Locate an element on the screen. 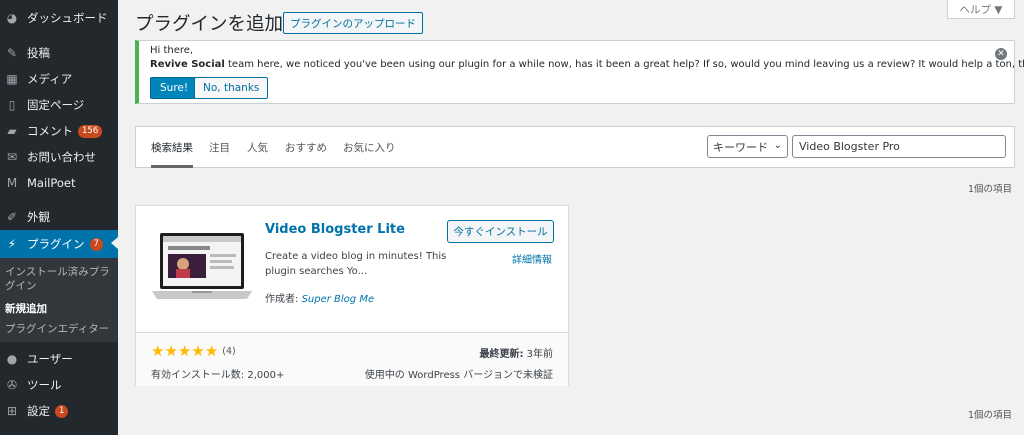  sidebar-item-dashboard: ◕ ダッシュボード is located at coordinates (59, 18).